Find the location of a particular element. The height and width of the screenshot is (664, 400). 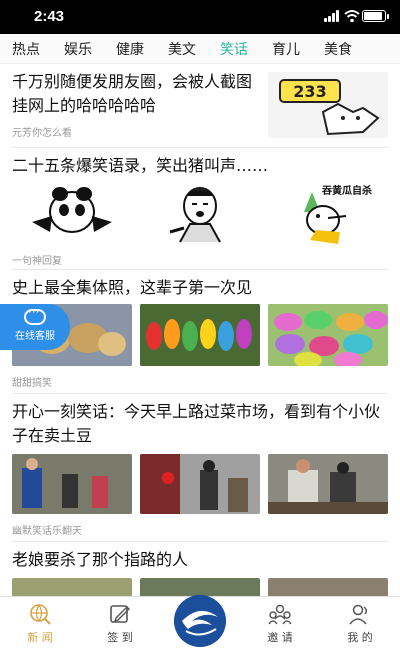

article-image: 吞黄瓜自杀 is located at coordinates (328, 213).